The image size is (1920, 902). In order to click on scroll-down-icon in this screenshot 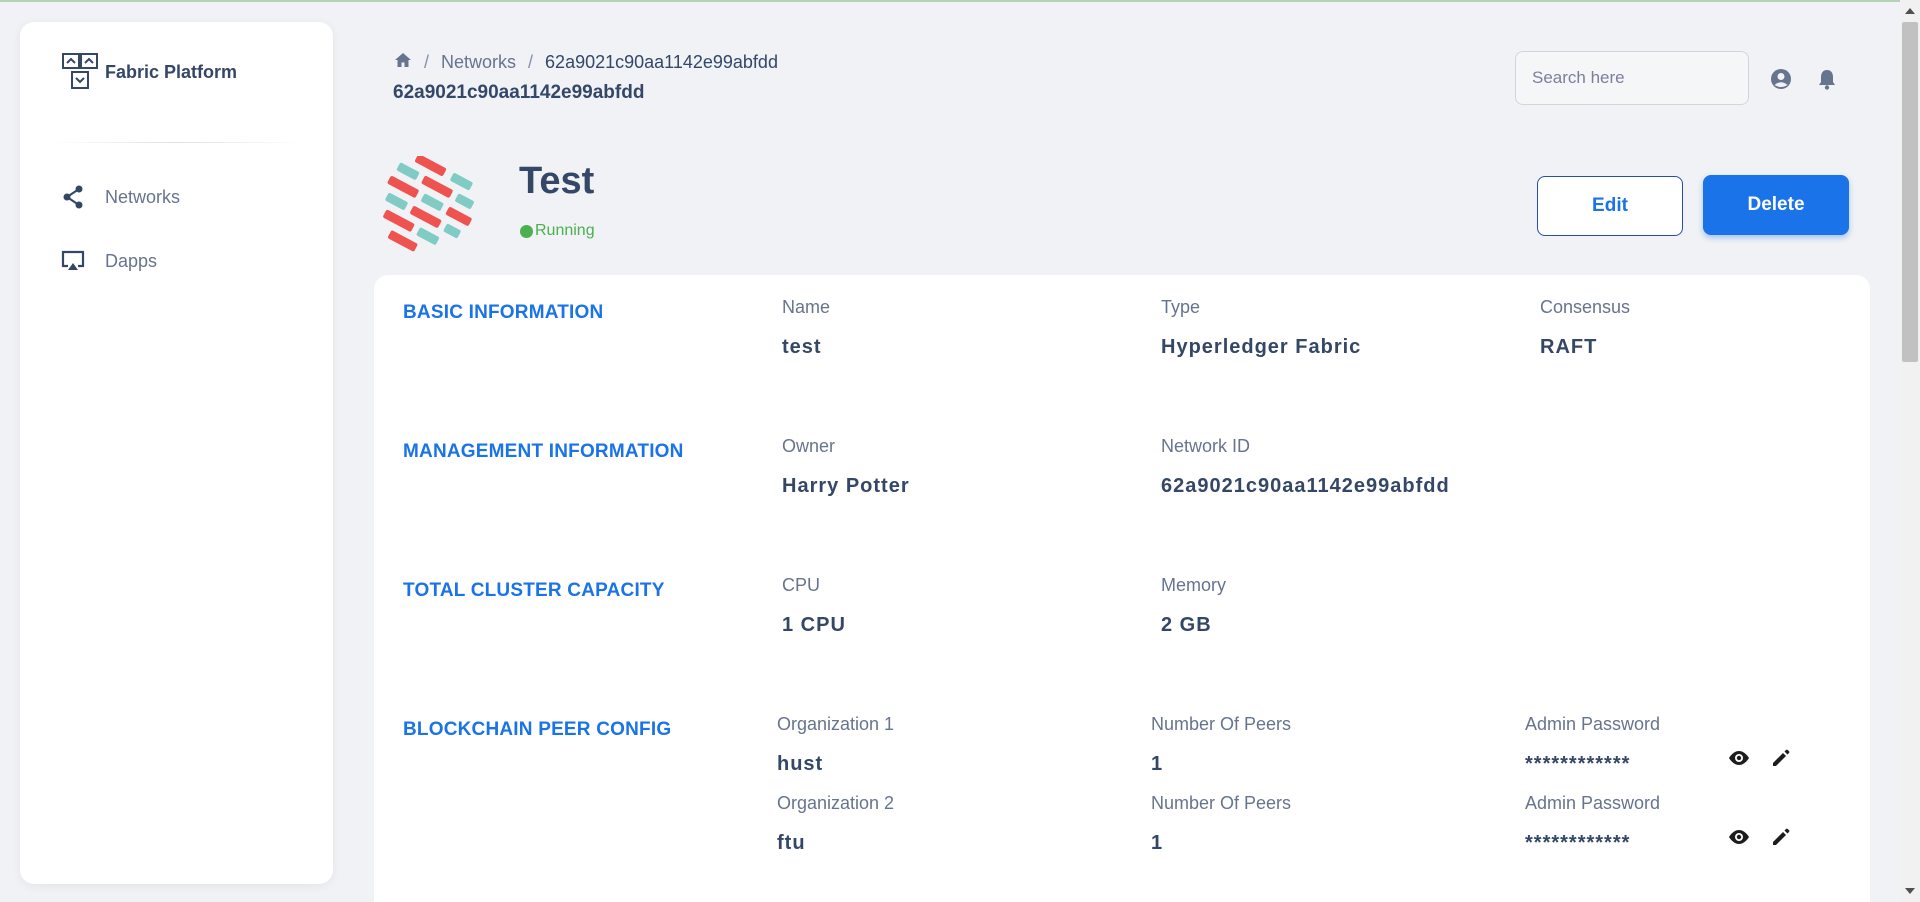, I will do `click(1910, 891)`.